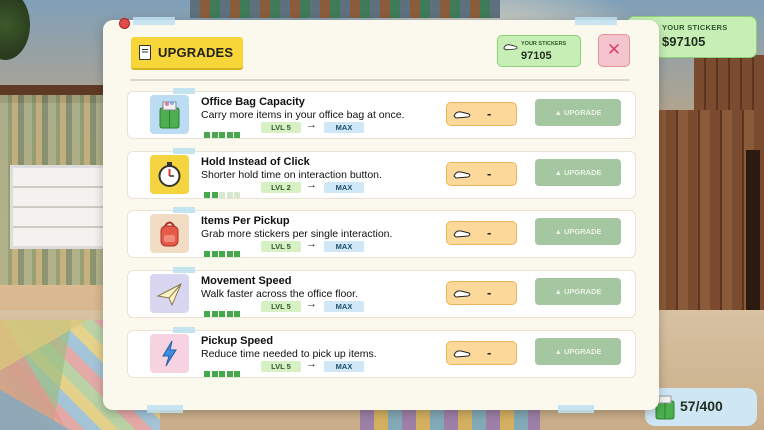 The image size is (764, 430). Describe the element at coordinates (753, 235) in the screenshot. I see `fence-post` at that location.